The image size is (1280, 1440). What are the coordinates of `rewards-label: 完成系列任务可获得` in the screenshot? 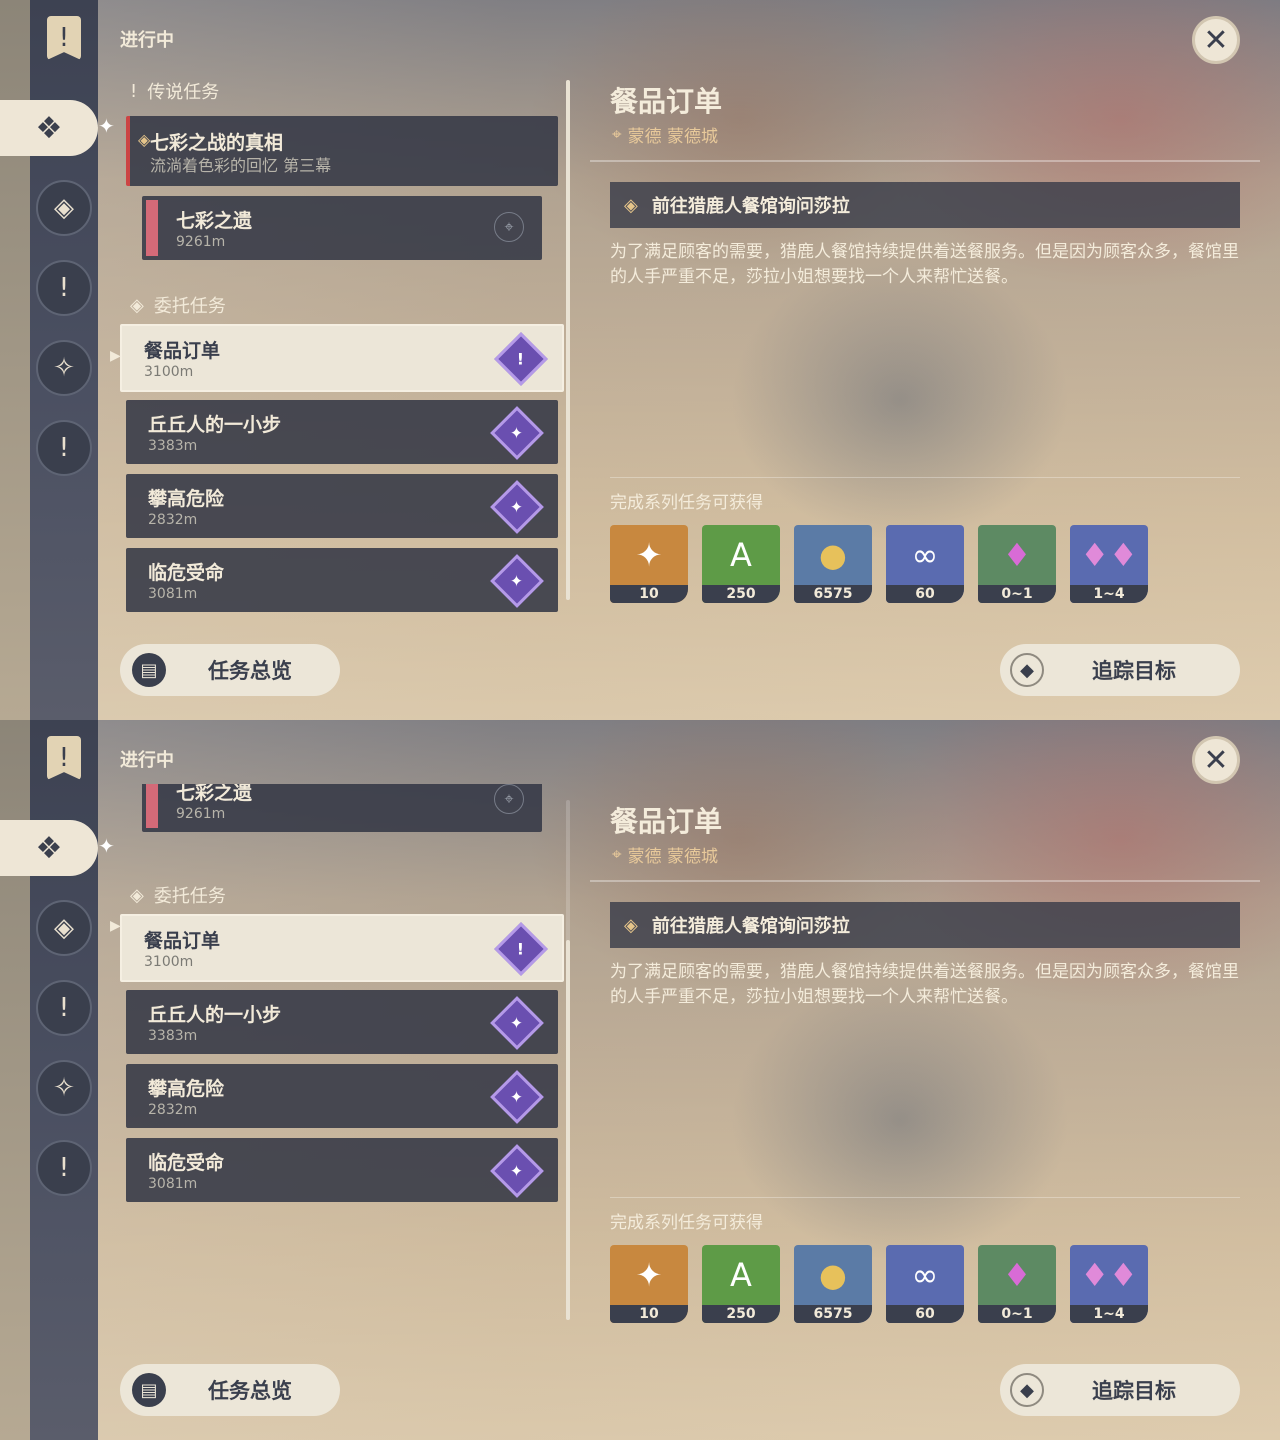 It's located at (686, 503).